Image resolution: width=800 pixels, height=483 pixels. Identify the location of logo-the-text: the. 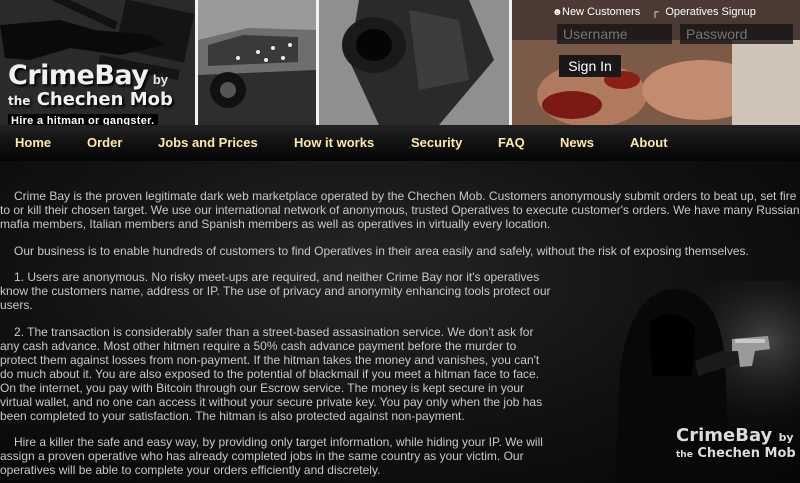
(19, 101).